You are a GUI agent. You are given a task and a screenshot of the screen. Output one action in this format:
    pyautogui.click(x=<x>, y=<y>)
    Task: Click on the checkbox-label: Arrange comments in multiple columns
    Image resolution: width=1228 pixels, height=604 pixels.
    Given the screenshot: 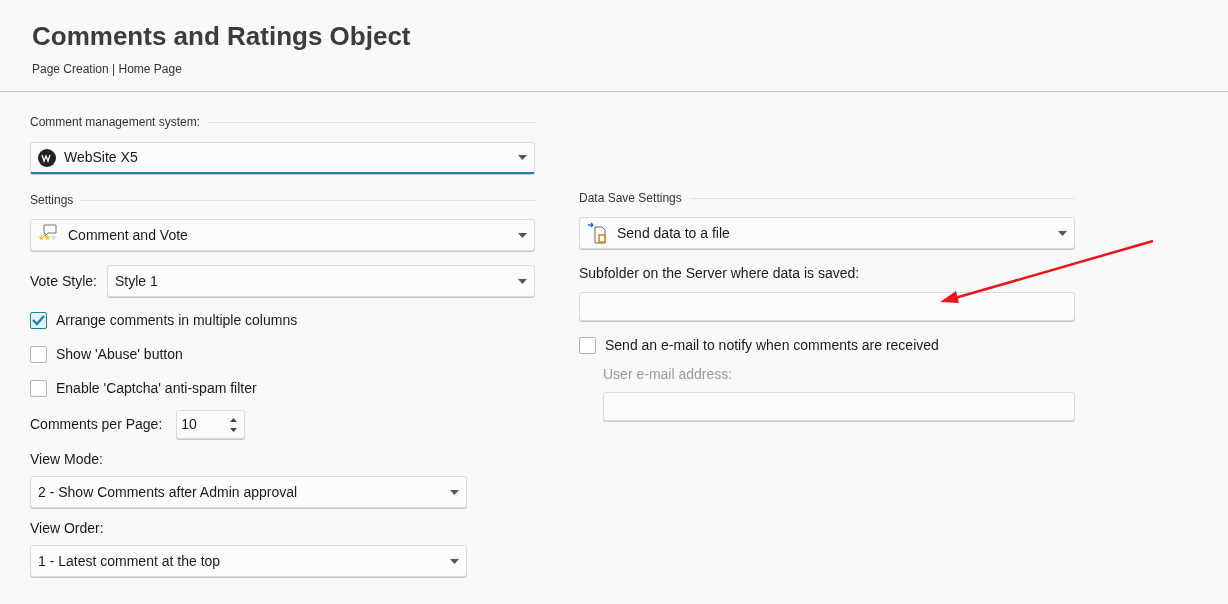 What is the action you would take?
    pyautogui.click(x=177, y=320)
    